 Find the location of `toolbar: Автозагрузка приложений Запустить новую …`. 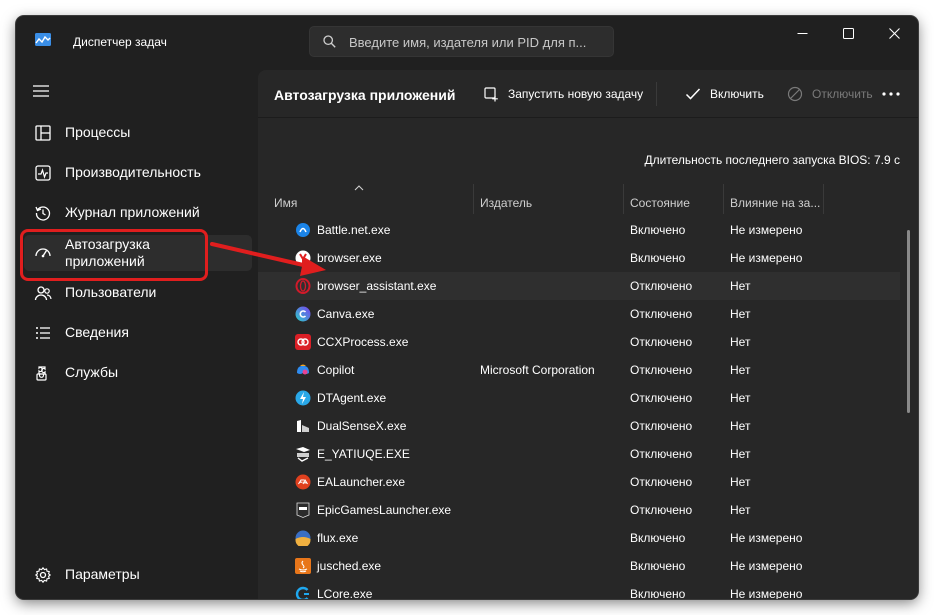

toolbar: Автозагрузка приложений Запустить новую … is located at coordinates (588, 94).